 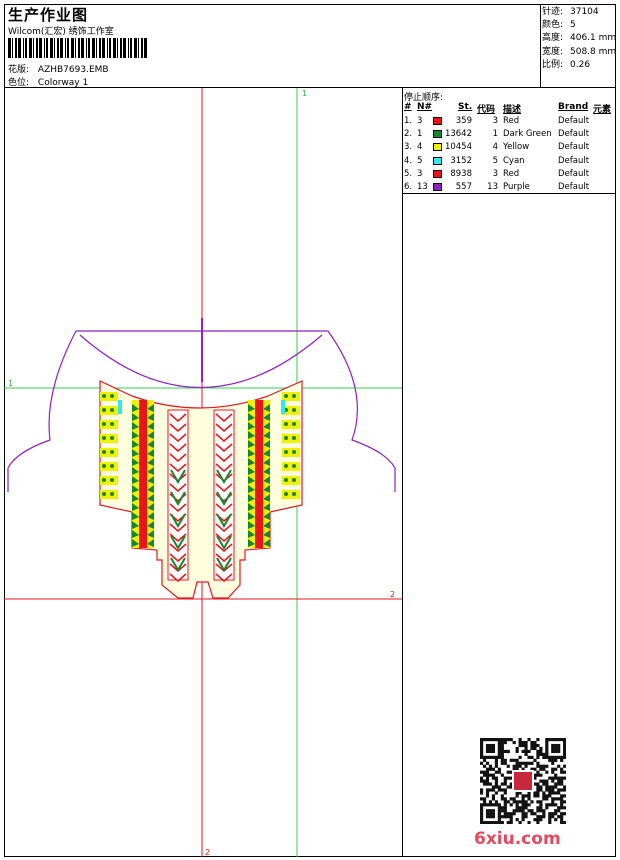 What do you see at coordinates (207, 852) in the screenshot?
I see `guide-label-v2: 2` at bounding box center [207, 852].